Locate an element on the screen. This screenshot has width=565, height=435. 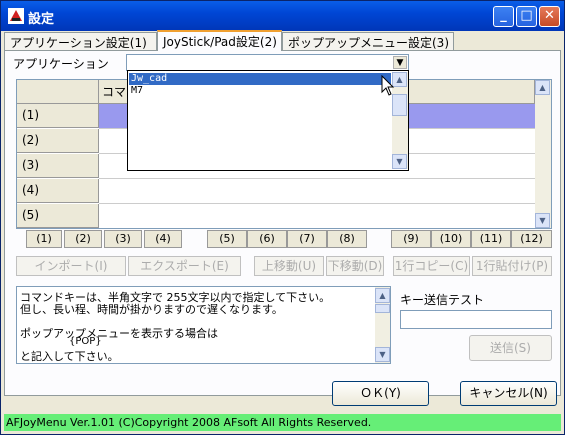
cancel-button: キャンセル(N) is located at coordinates (508, 393).